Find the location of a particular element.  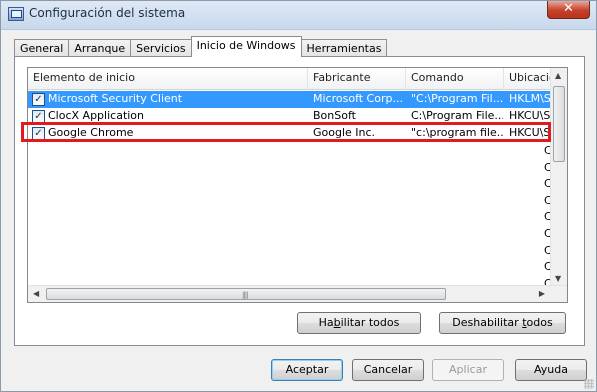

annotation-highlight is located at coordinates (286, 132).